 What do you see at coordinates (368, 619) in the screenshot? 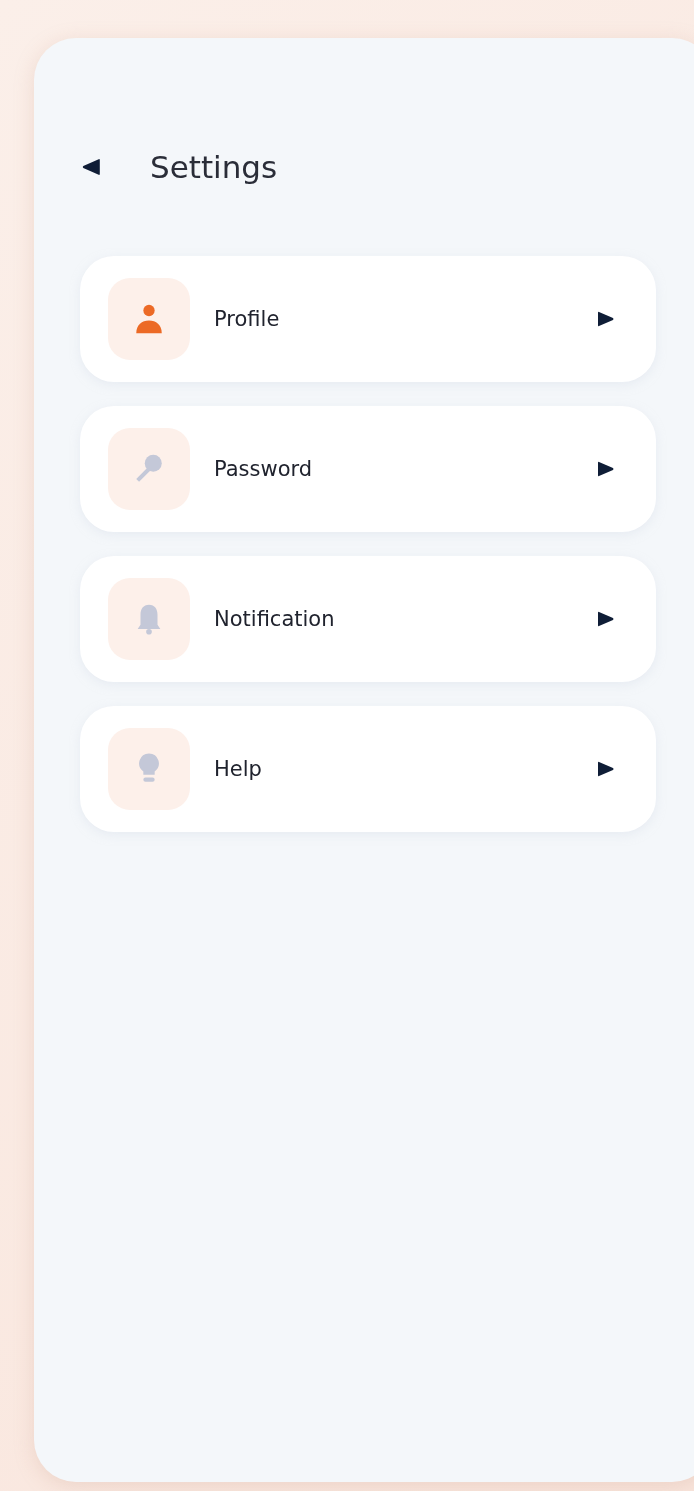
I see `settings-item: Notification` at bounding box center [368, 619].